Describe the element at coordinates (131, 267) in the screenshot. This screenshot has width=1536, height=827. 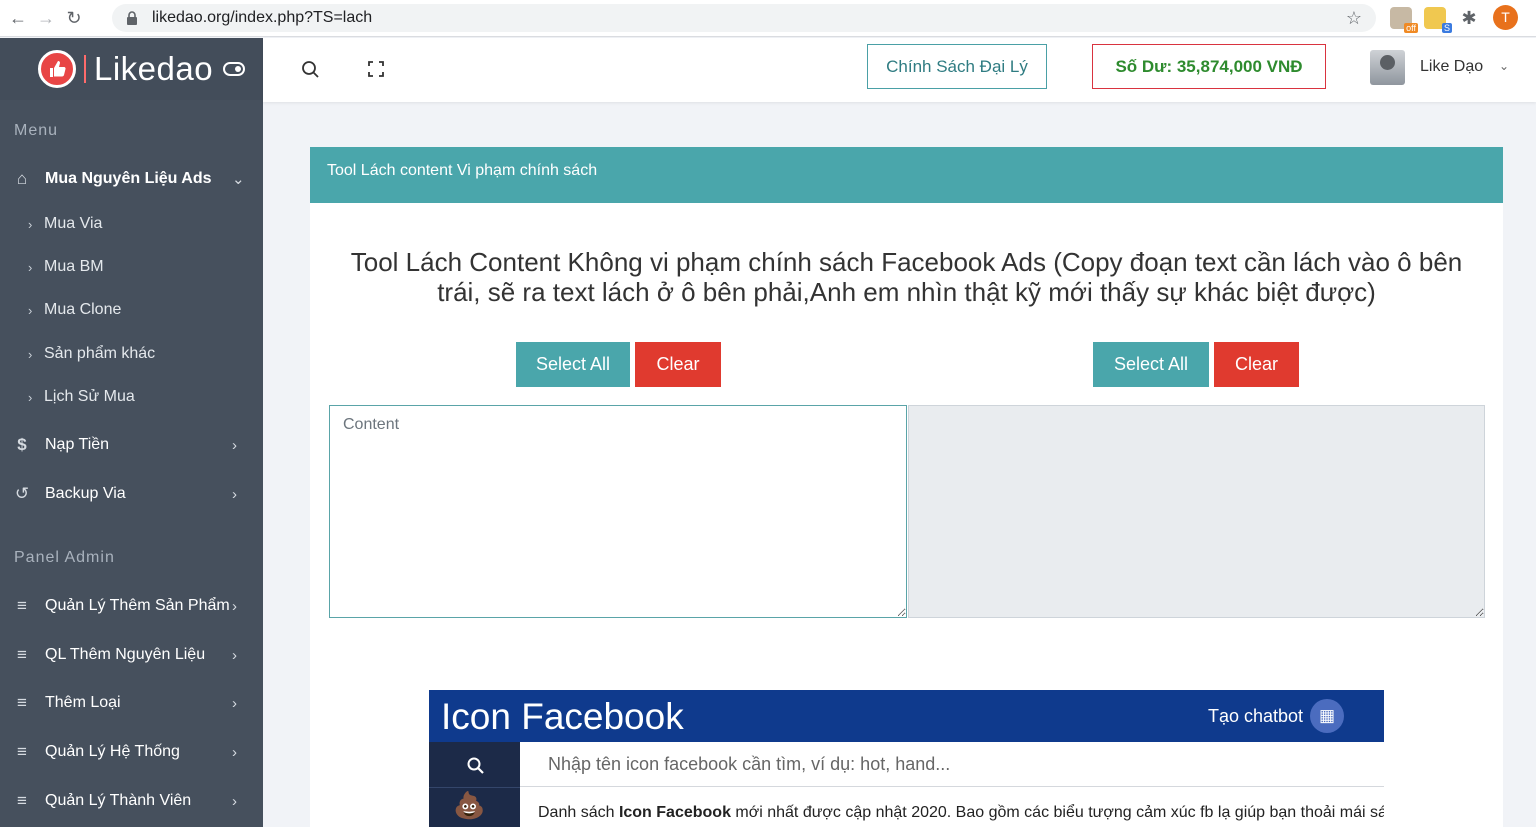
I see `sidebar-subitem-mua-bm: › Mua BM` at that location.